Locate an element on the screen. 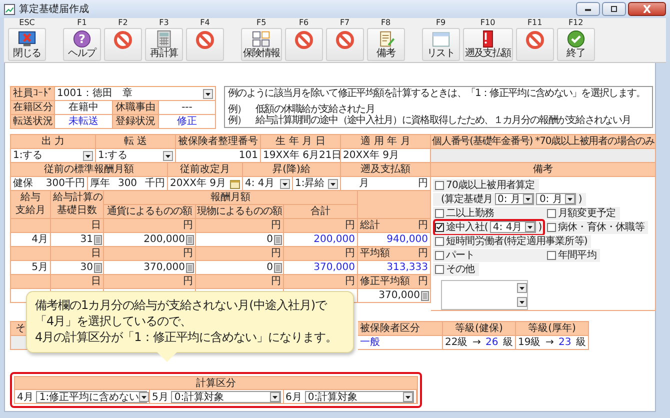  table-cell: 未転送 is located at coordinates (84, 122).